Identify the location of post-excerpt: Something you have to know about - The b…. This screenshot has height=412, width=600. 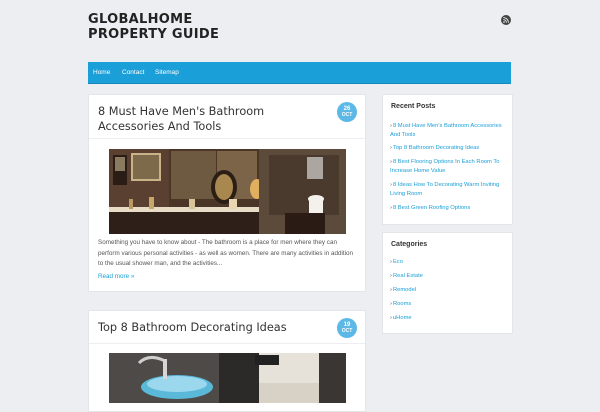
(226, 253).